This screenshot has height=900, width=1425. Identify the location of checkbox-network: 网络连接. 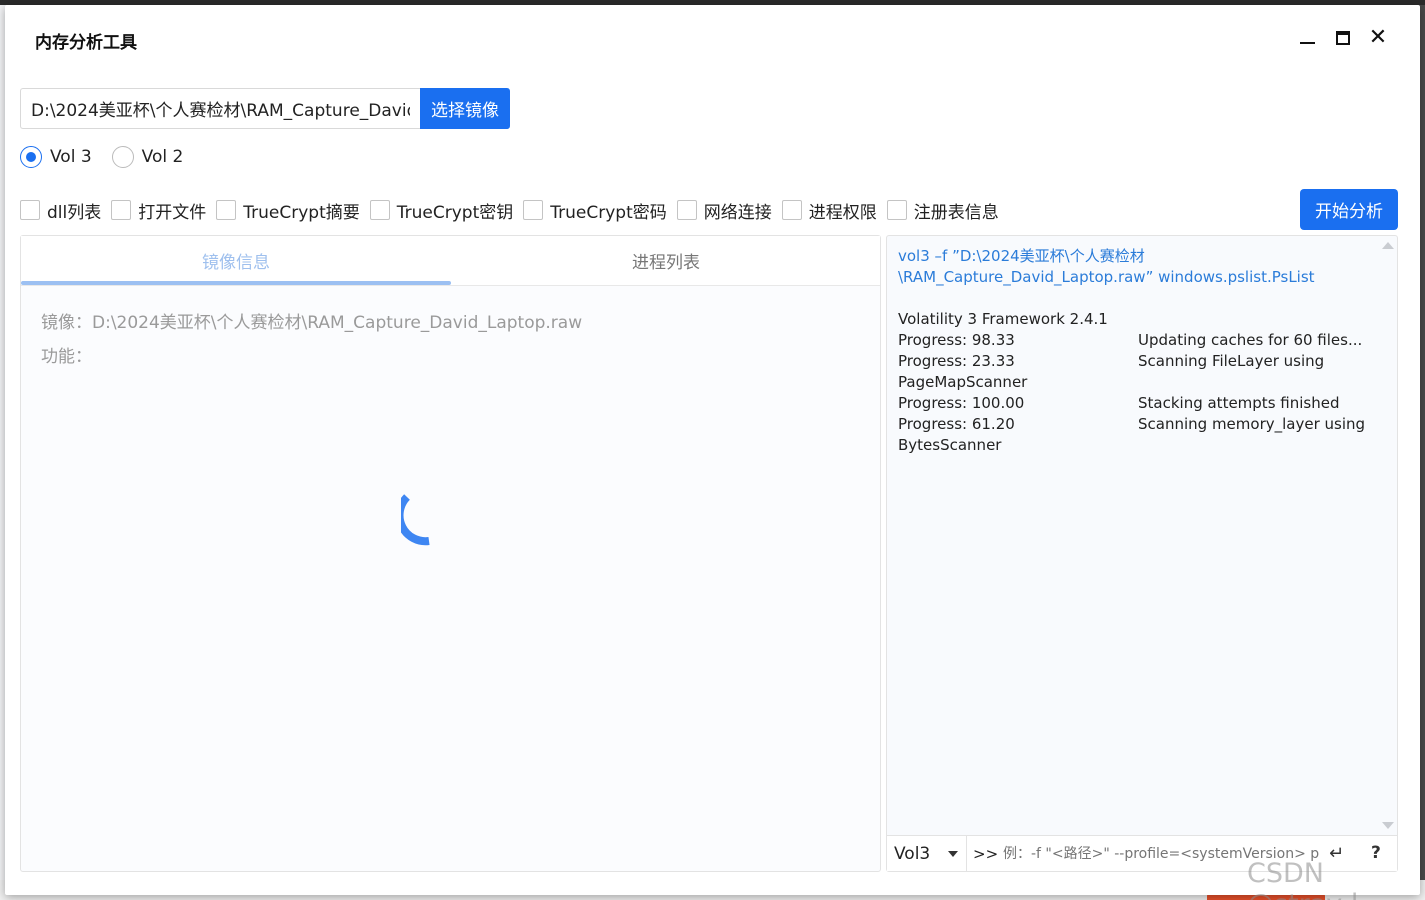
(724, 210).